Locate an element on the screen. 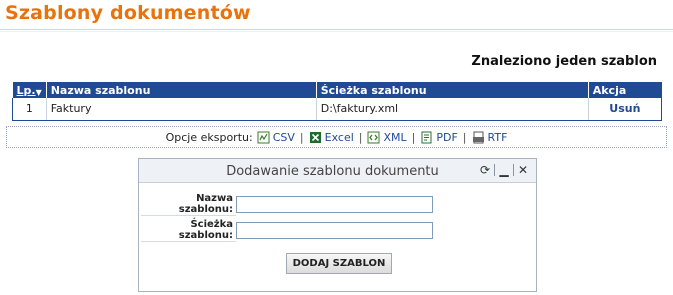 Image resolution: width=673 pixels, height=295 pixels. template-path-label: Ścieżka szablonu: is located at coordinates (188, 230).